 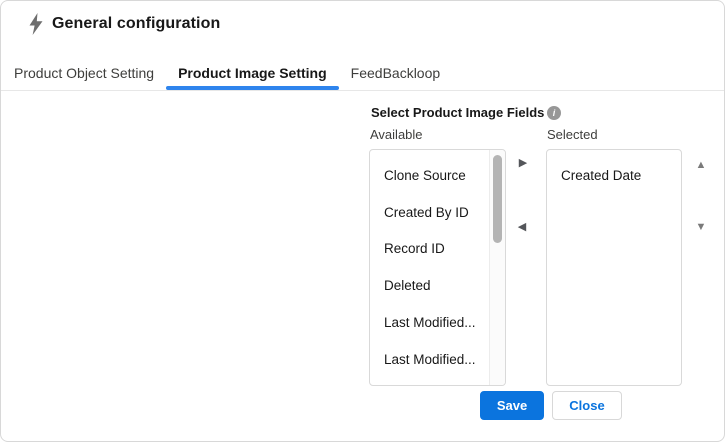 I want to click on selected-list: Created Date, so click(x=614, y=172).